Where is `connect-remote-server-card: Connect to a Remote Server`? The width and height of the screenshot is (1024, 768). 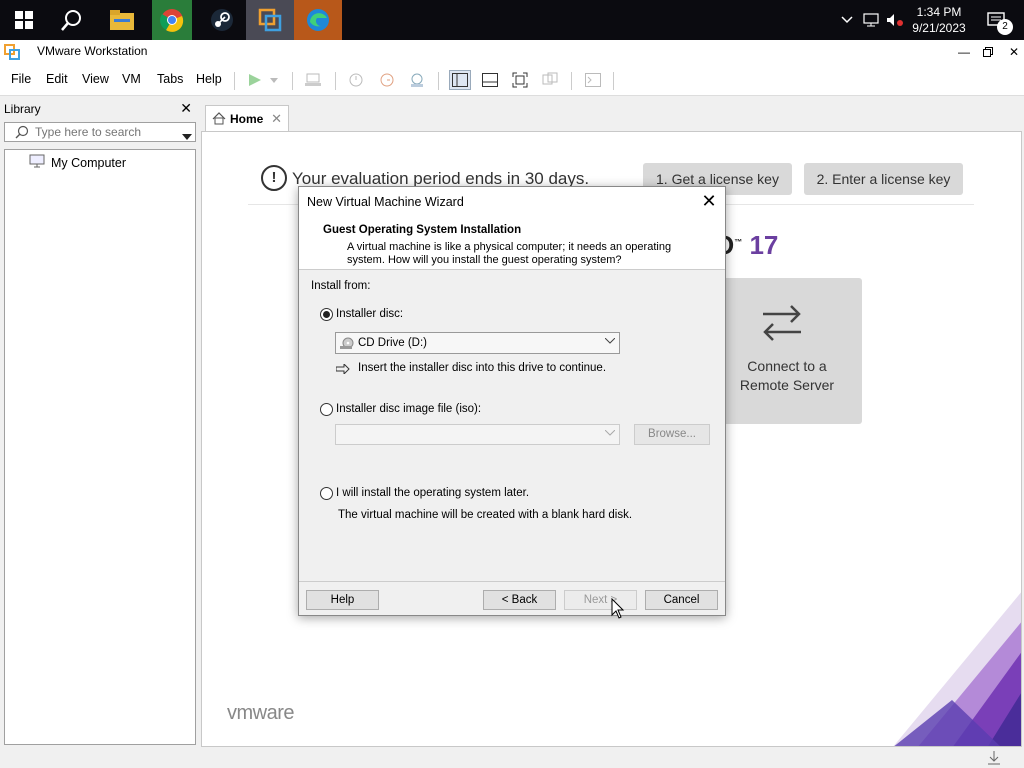
connect-remote-server-card: Connect to a Remote Server is located at coordinates (789, 351).